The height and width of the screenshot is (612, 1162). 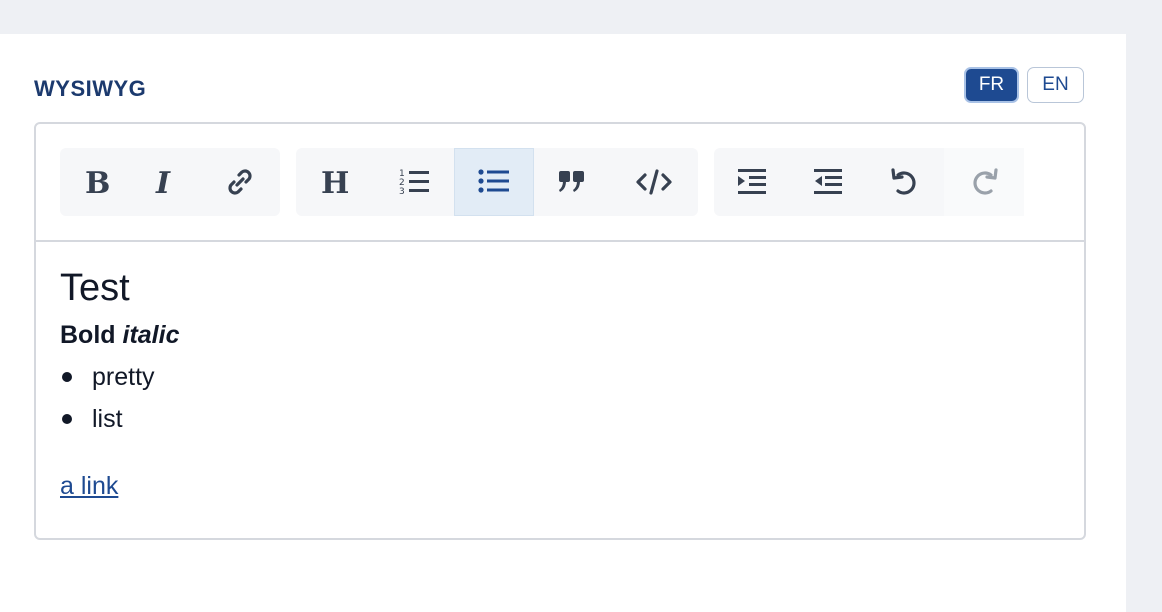 I want to click on list-item: pretty, so click(x=560, y=377).